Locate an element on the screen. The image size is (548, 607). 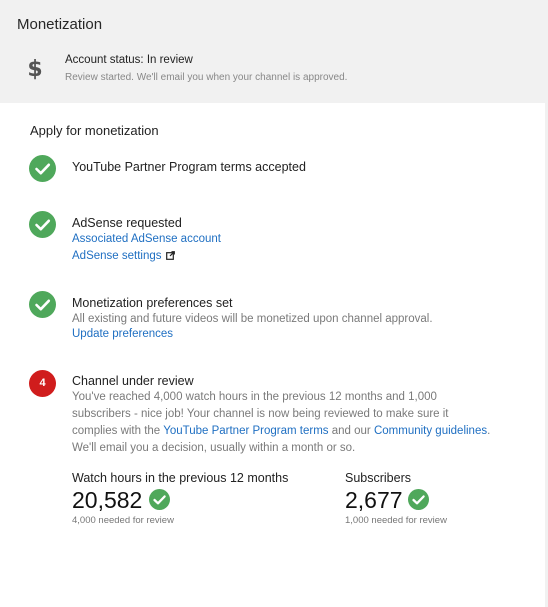
dollar-icon: $ is located at coordinates (34, 69).